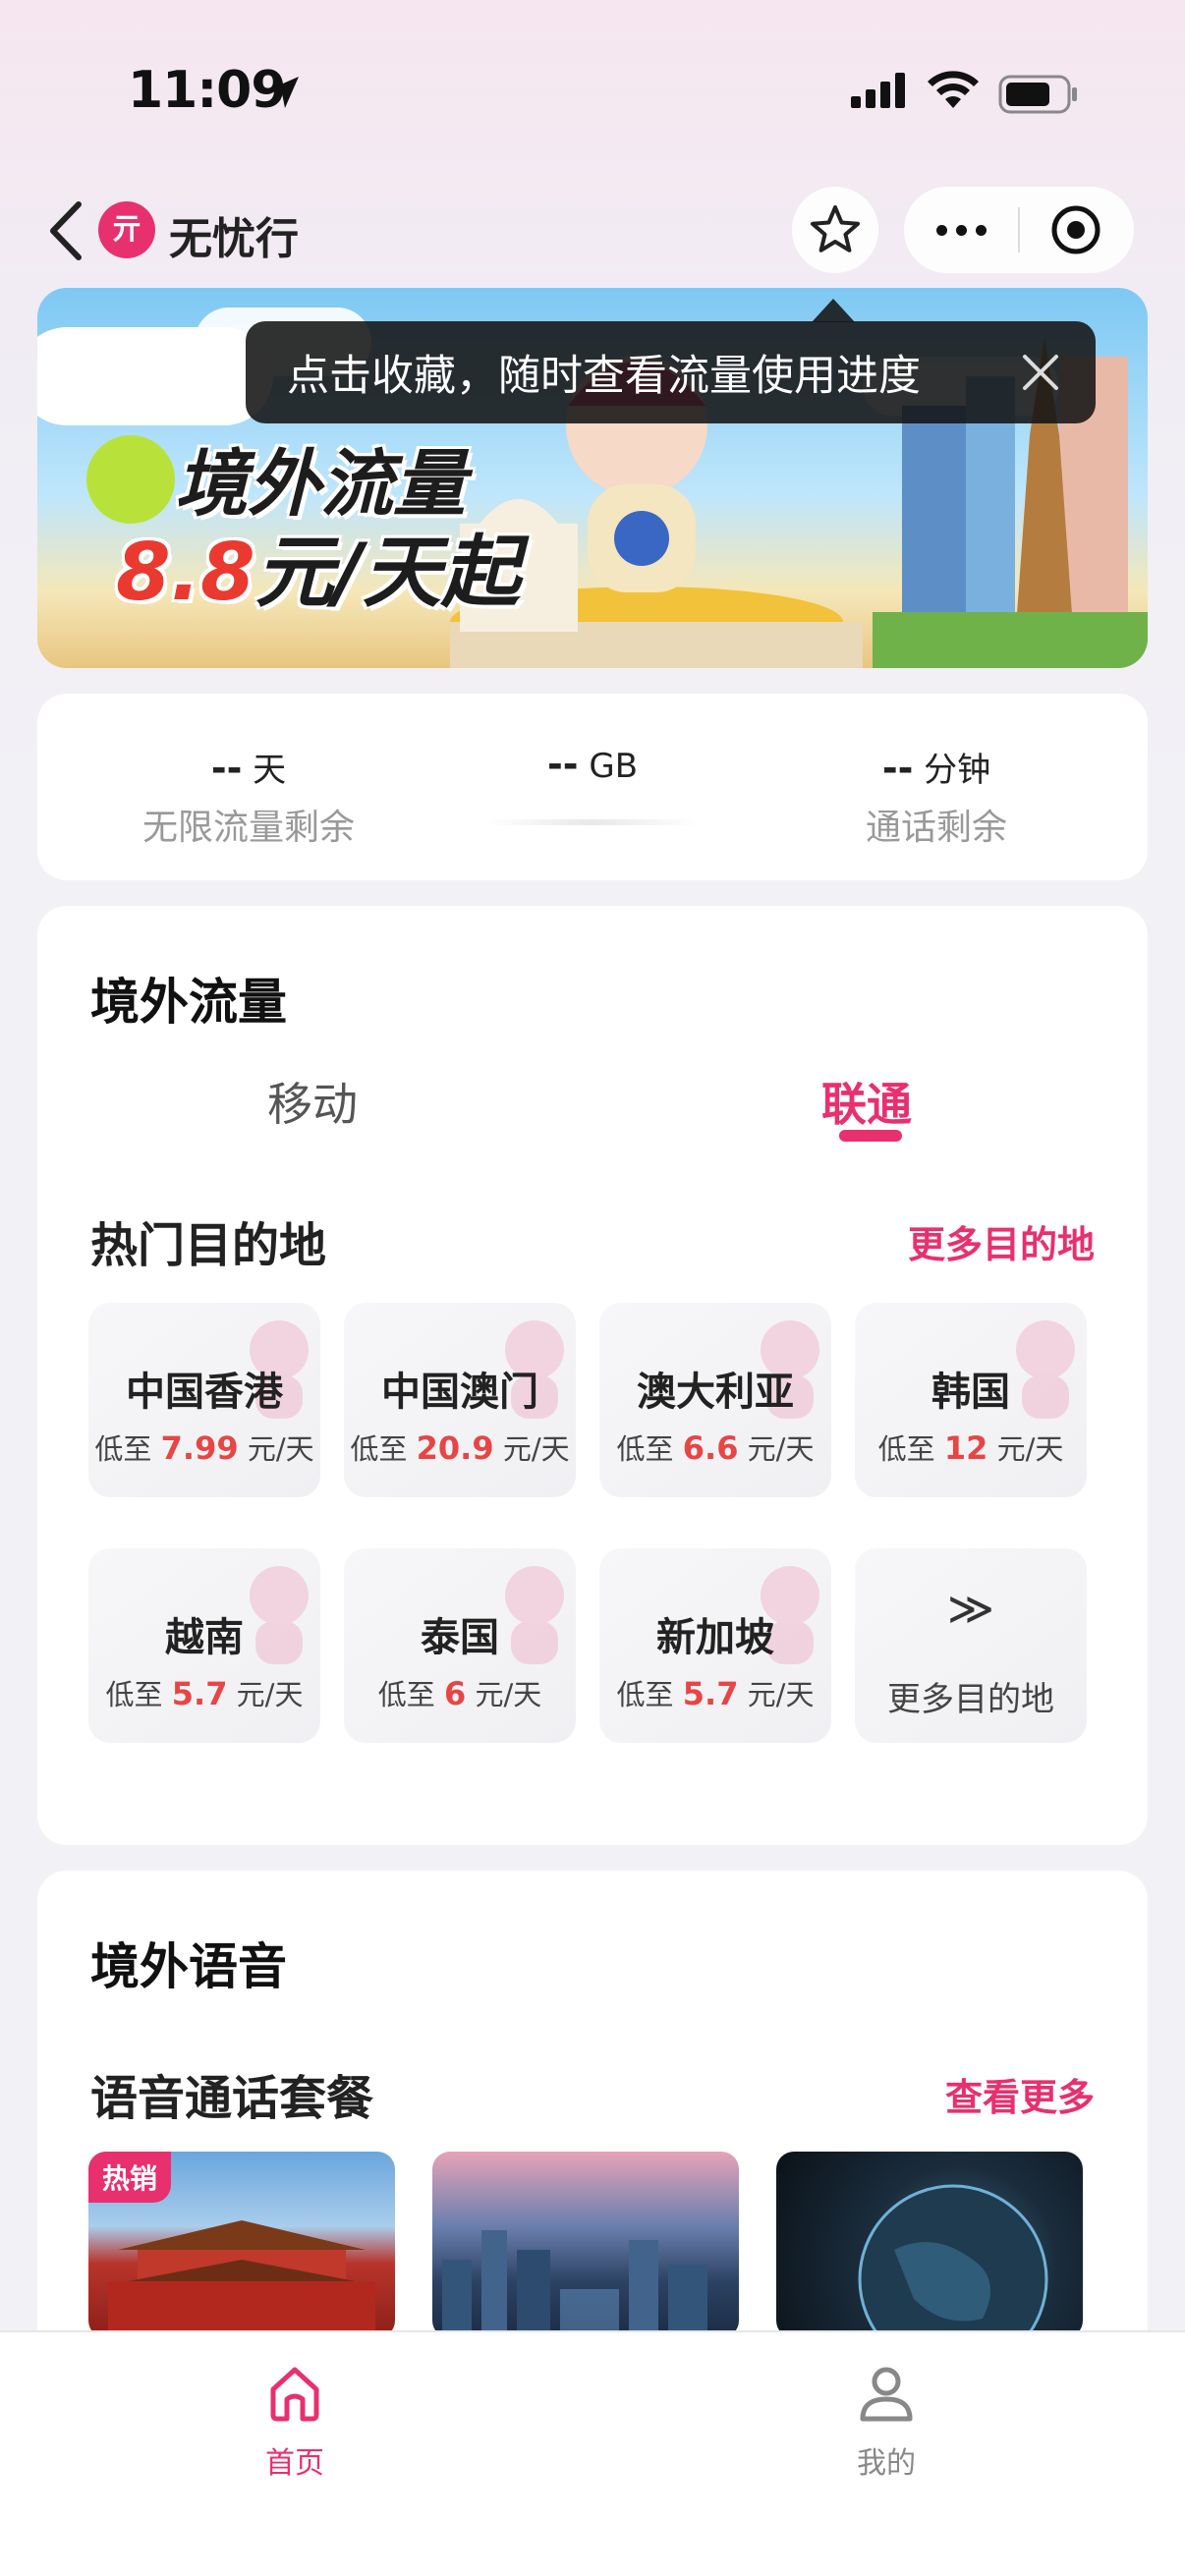 This screenshot has height=2576, width=1185. What do you see at coordinates (592, 93) in the screenshot?
I see `status-bar: 11:09` at bounding box center [592, 93].